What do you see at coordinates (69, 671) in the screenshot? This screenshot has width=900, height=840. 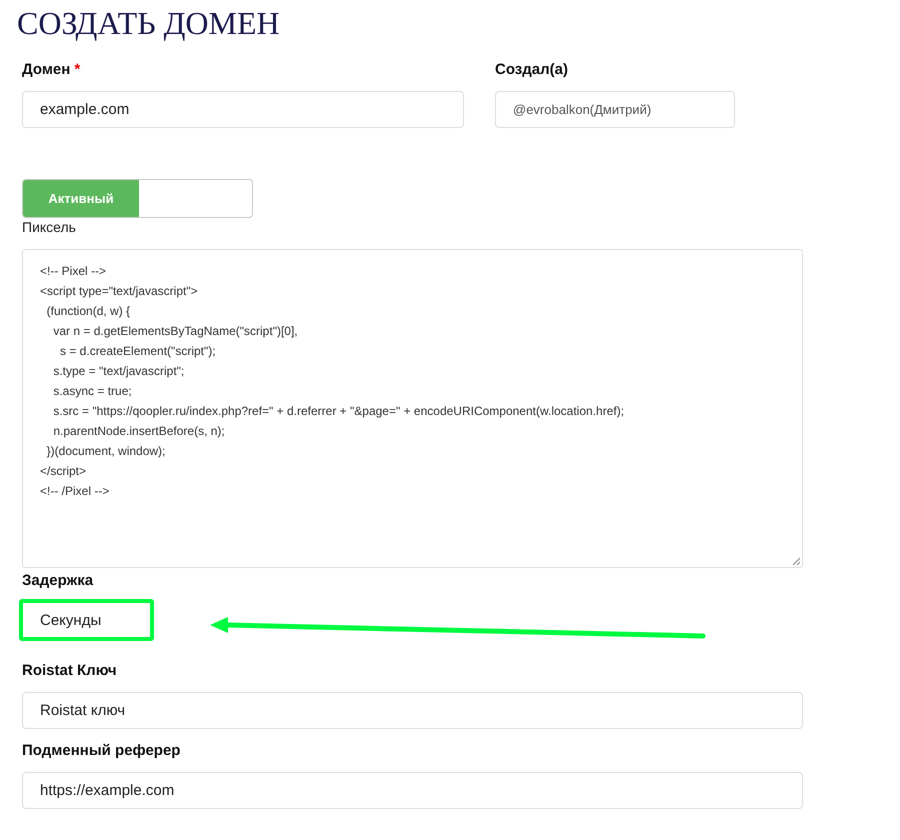 I see `roistat-key-label: Roistat Ключ` at bounding box center [69, 671].